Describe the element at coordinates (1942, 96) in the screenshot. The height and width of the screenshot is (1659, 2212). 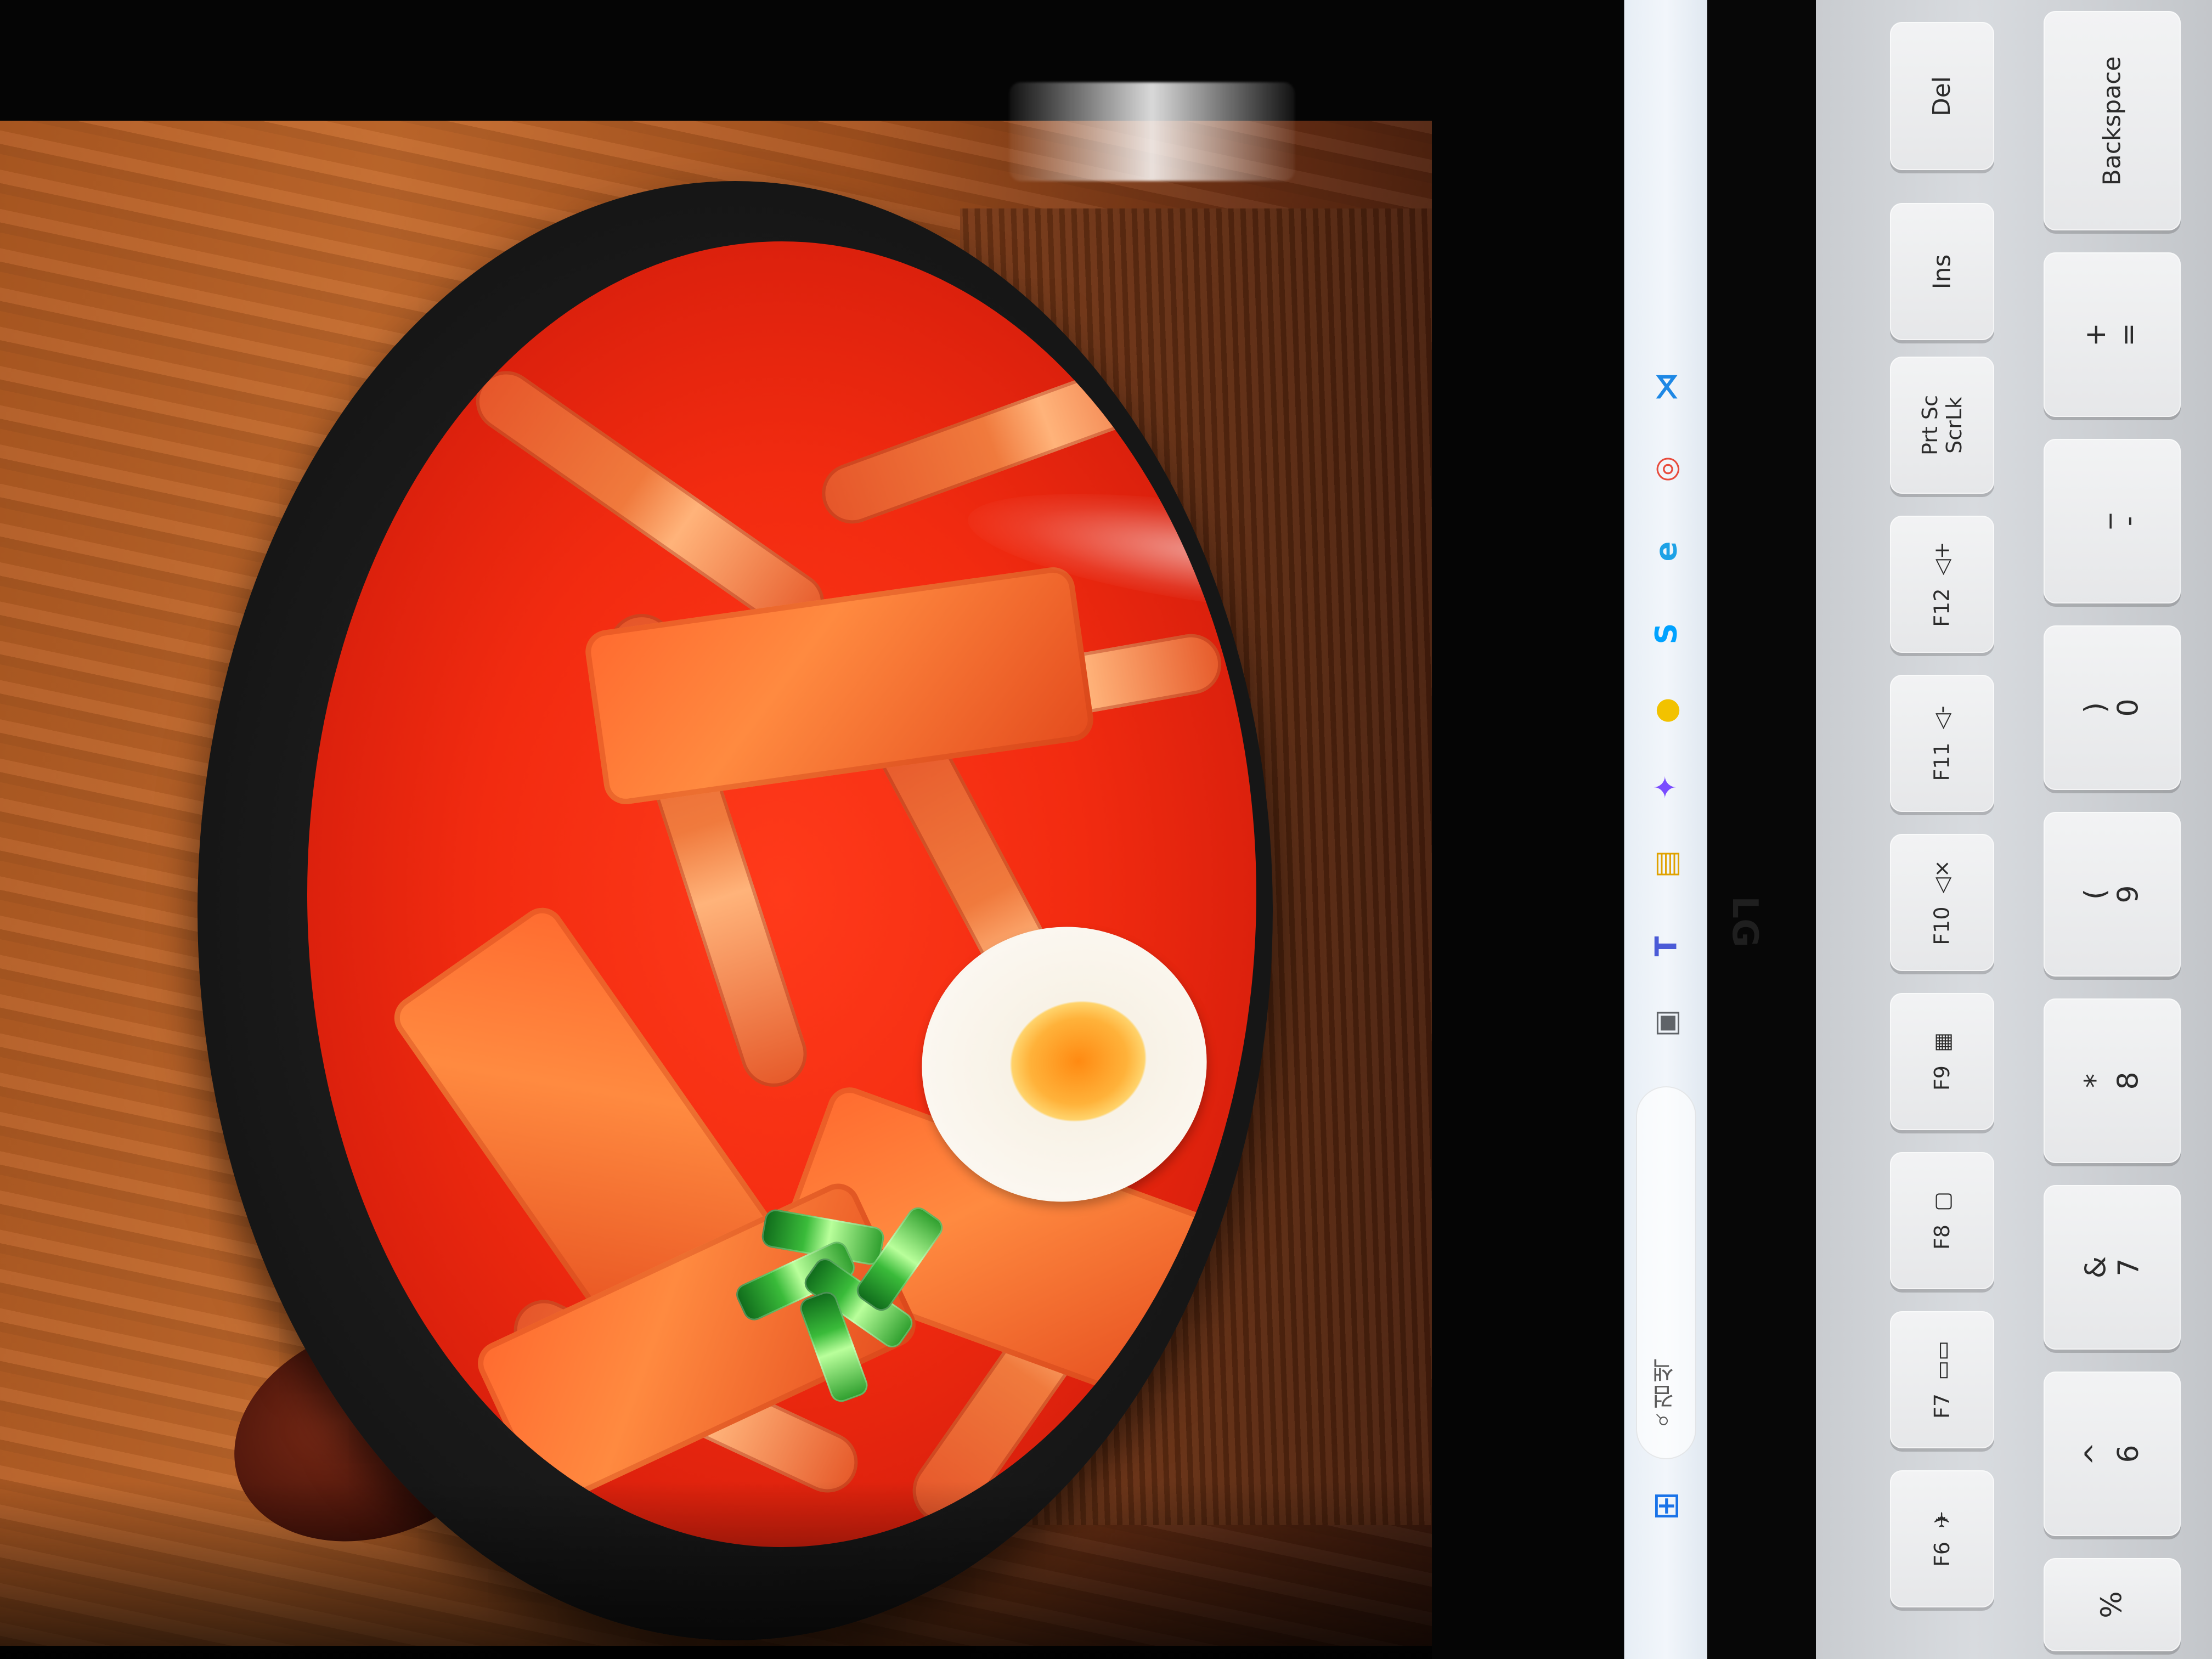
I see `key-del: Del` at that location.